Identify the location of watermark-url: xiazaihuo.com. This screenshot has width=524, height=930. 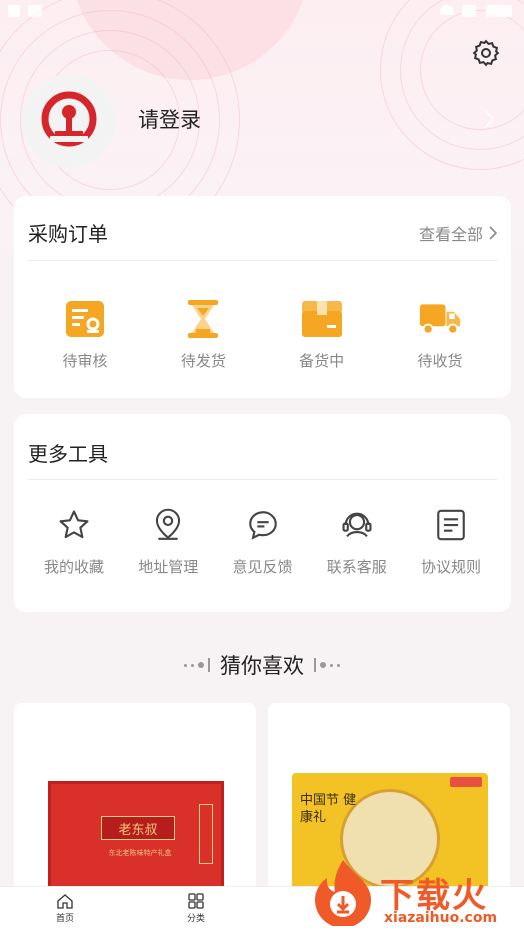
(441, 918).